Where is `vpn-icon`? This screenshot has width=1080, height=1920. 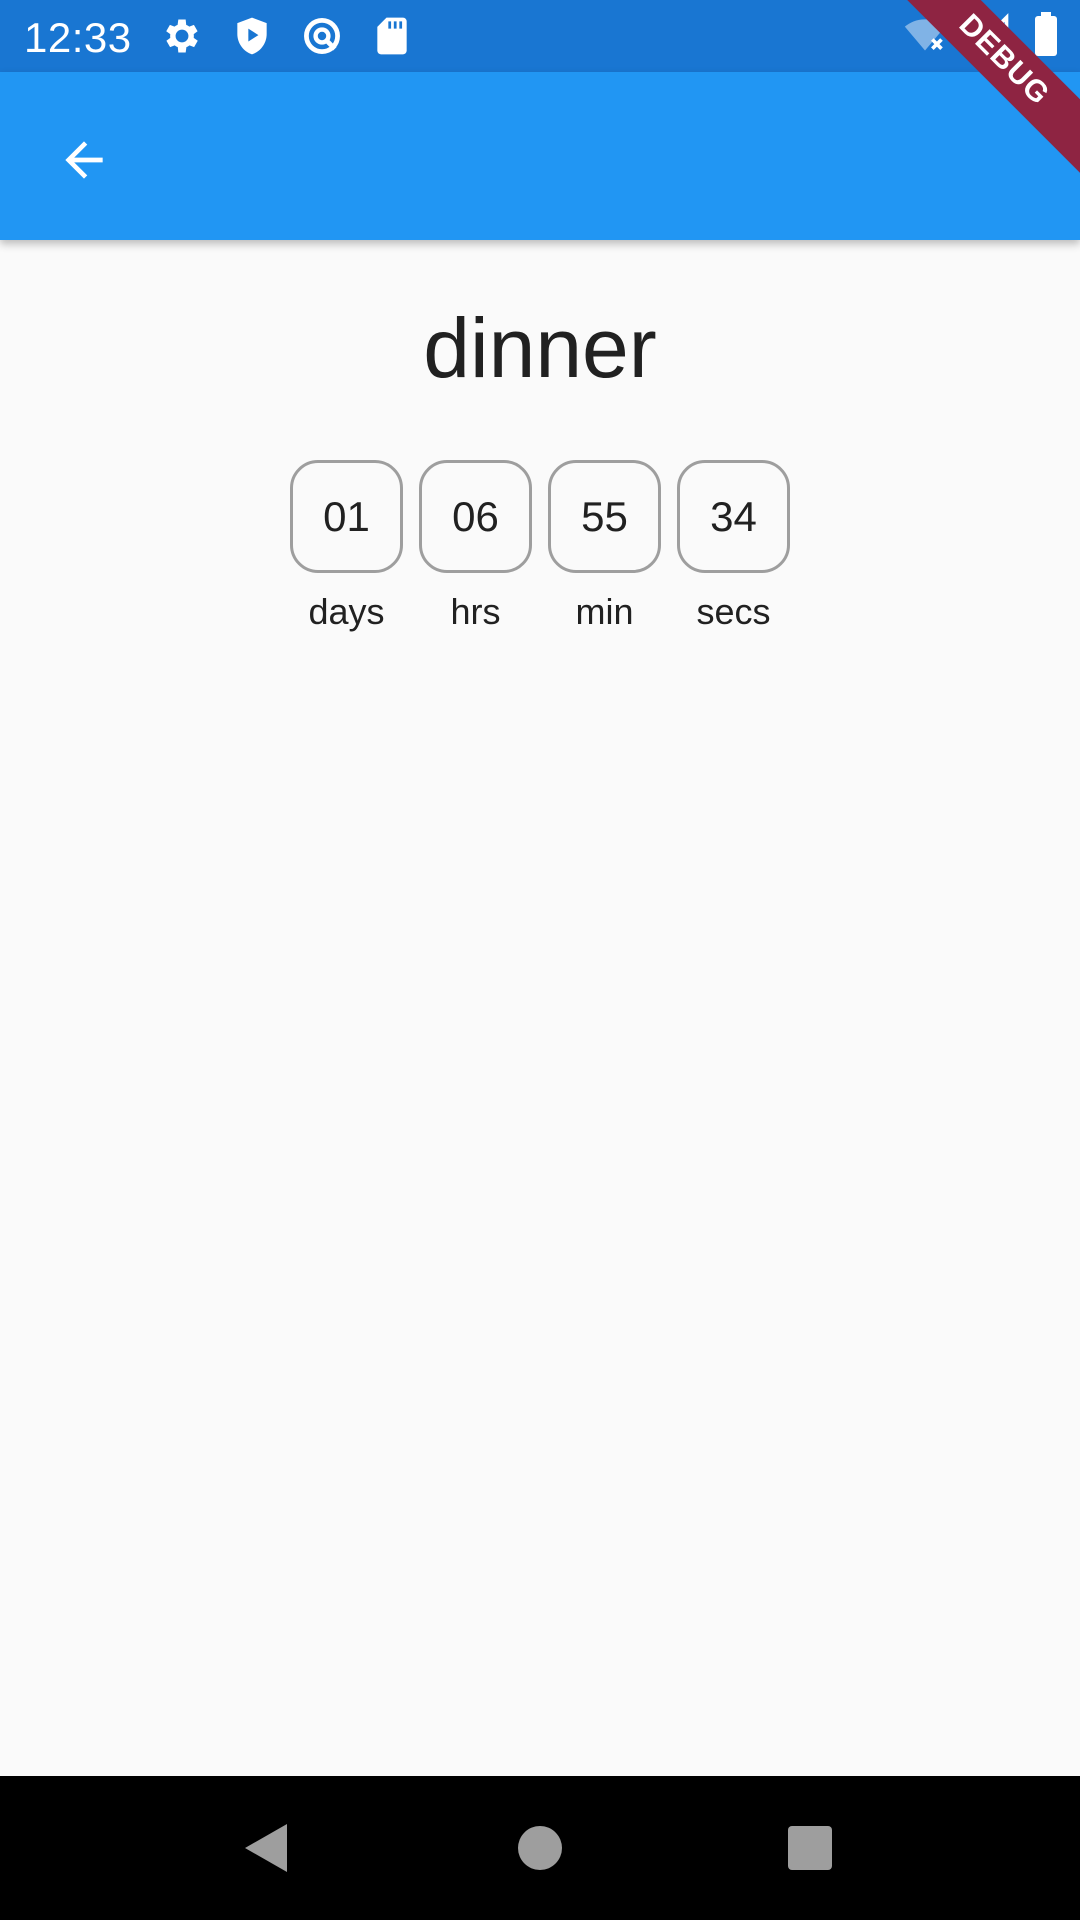 vpn-icon is located at coordinates (322, 36).